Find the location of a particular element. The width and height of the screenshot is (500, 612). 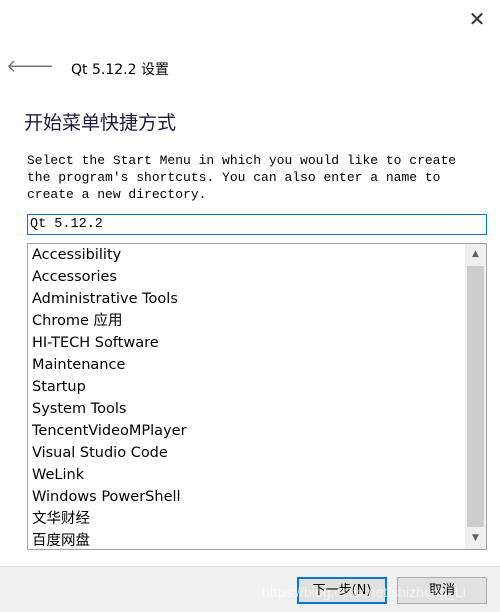

list-item: WeLink is located at coordinates (257, 475).